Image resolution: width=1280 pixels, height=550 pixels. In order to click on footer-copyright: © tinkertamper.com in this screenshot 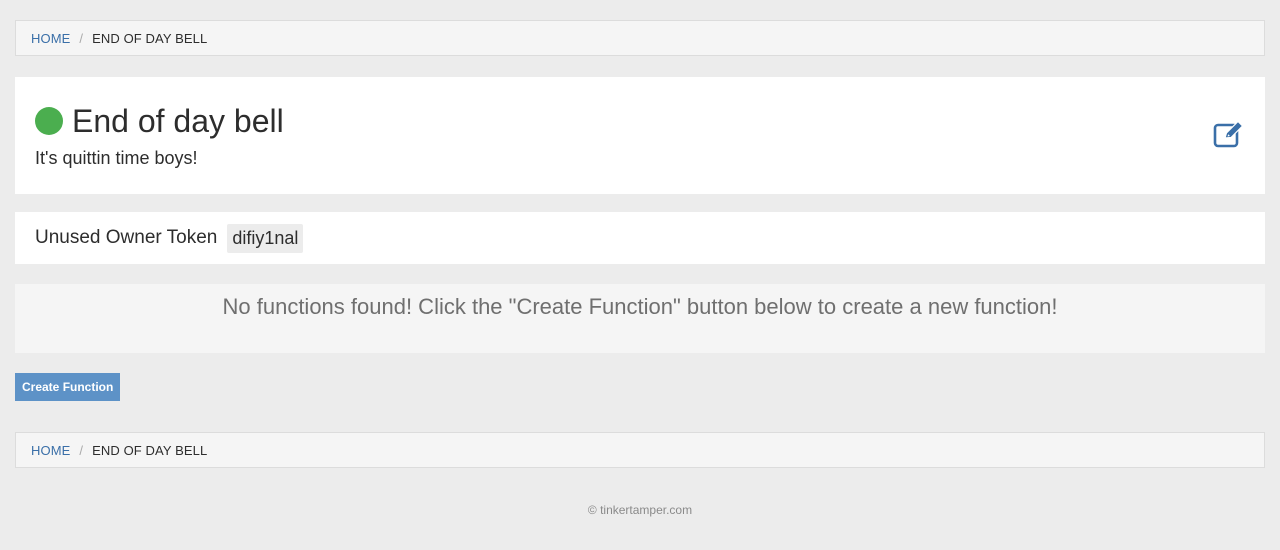, I will do `click(640, 510)`.